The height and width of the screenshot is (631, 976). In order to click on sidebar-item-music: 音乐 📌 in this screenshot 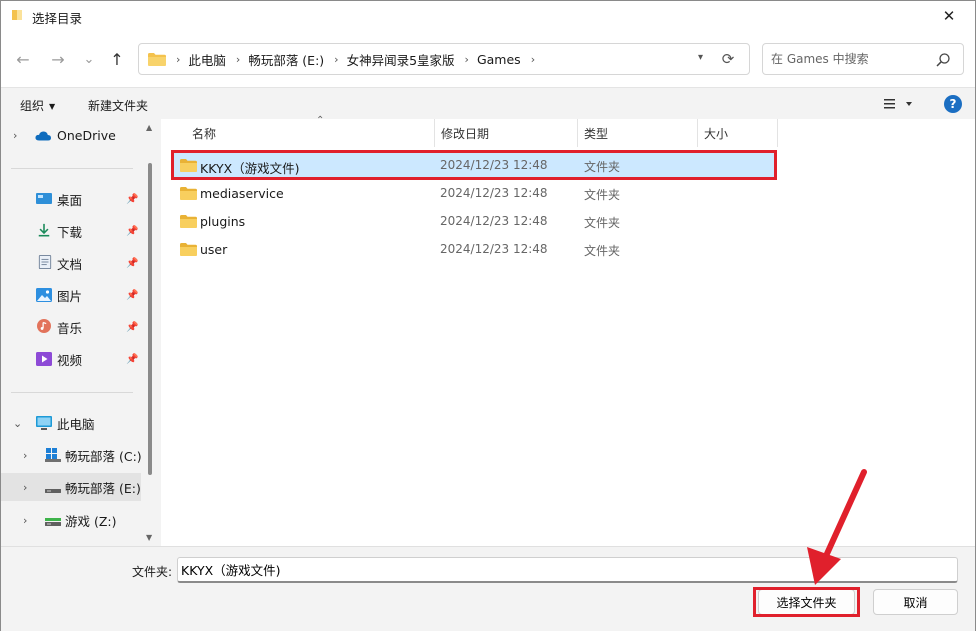, I will do `click(71, 327)`.